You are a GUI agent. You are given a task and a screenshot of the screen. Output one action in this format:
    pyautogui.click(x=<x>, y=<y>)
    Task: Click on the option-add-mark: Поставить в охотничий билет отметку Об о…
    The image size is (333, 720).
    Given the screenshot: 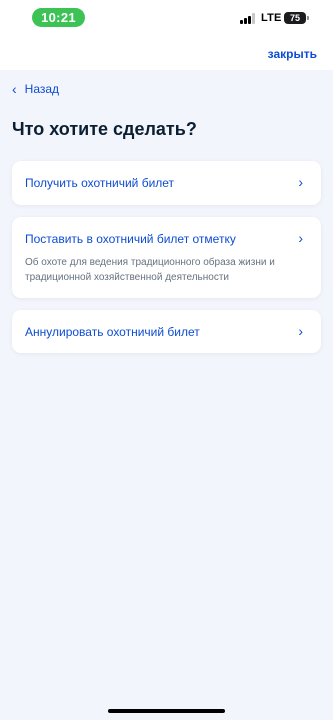 What is the action you would take?
    pyautogui.click(x=166, y=257)
    